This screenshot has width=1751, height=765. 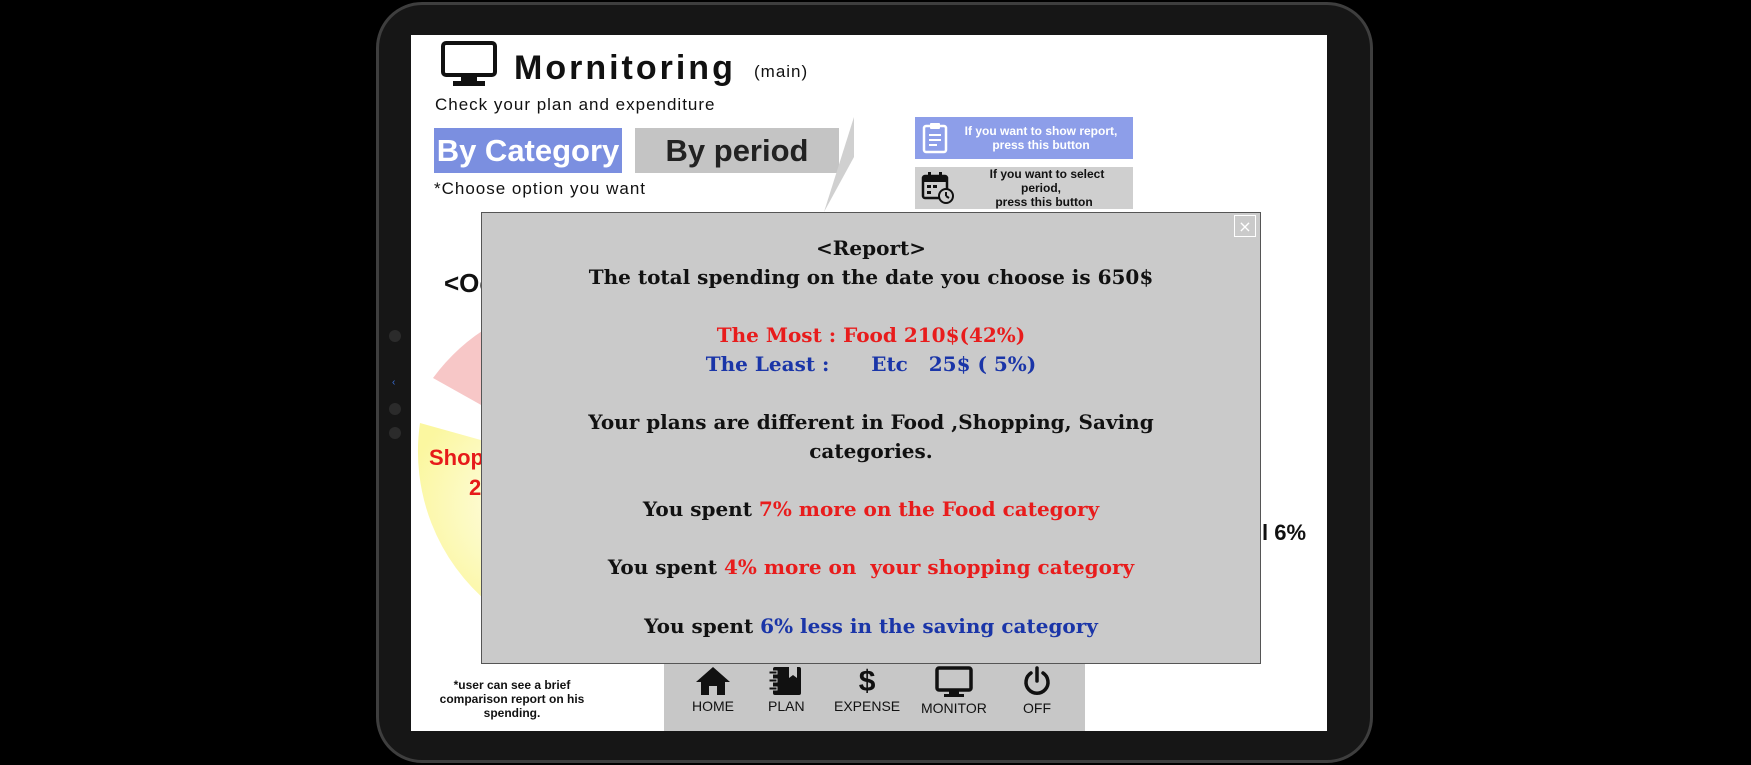 I want to click on bottom-nav: HOME PLAN $ EXPENSE MONITOR OFF, so click(x=874, y=696).